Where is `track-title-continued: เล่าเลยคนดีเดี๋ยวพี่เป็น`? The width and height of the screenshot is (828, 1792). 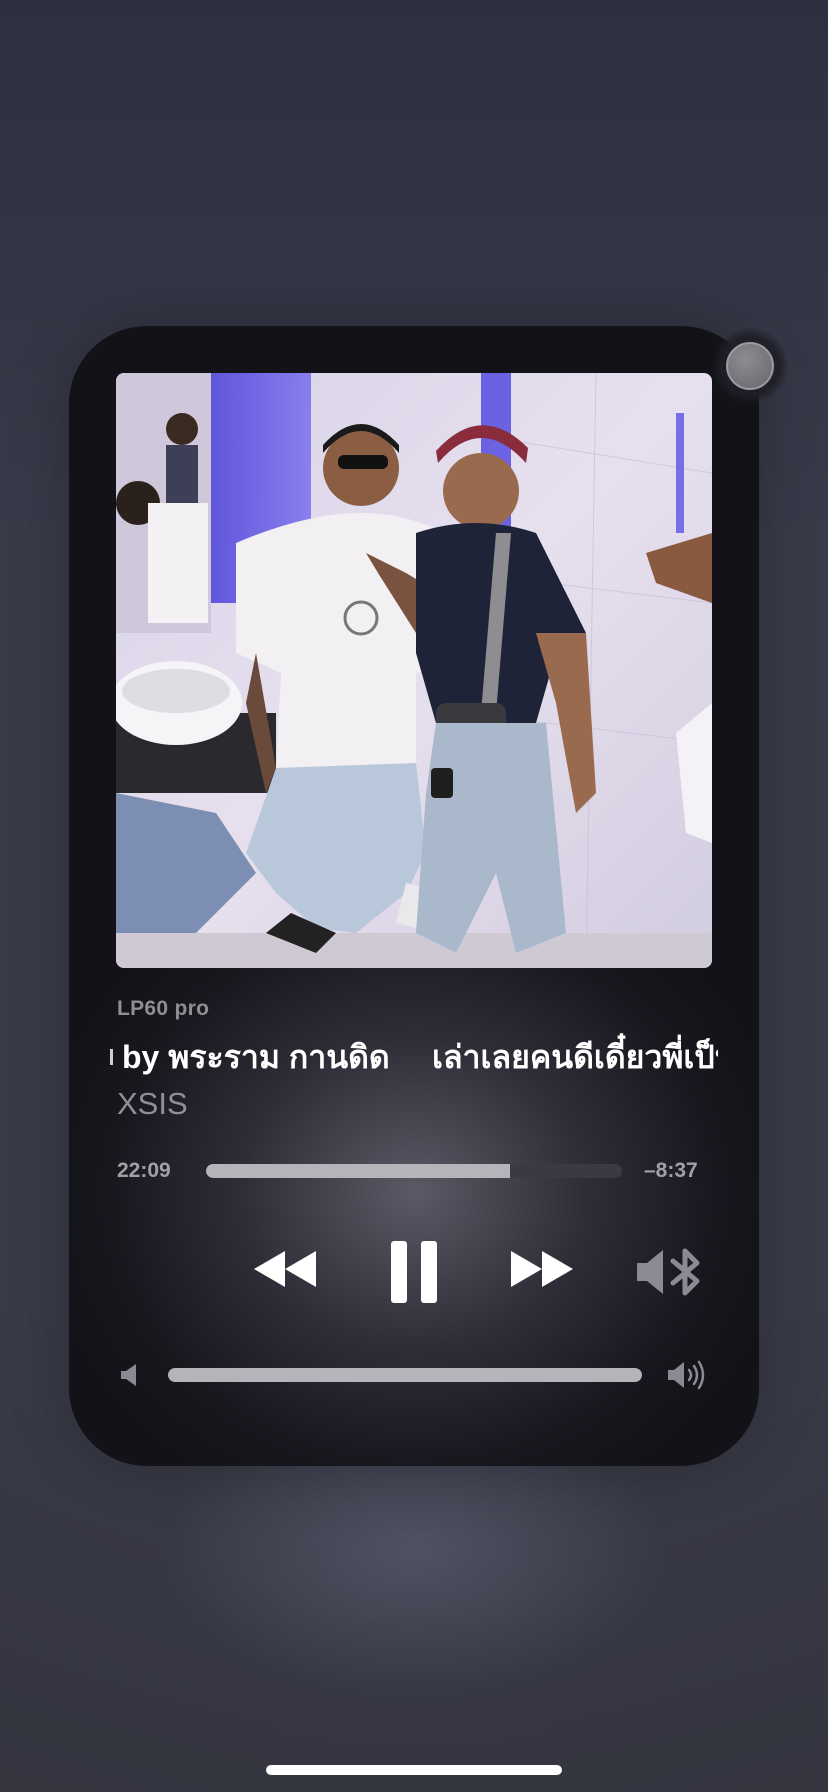 track-title-continued: เล่าเลยคนดีเดี๋ยวพี่เป็น is located at coordinates (575, 1057).